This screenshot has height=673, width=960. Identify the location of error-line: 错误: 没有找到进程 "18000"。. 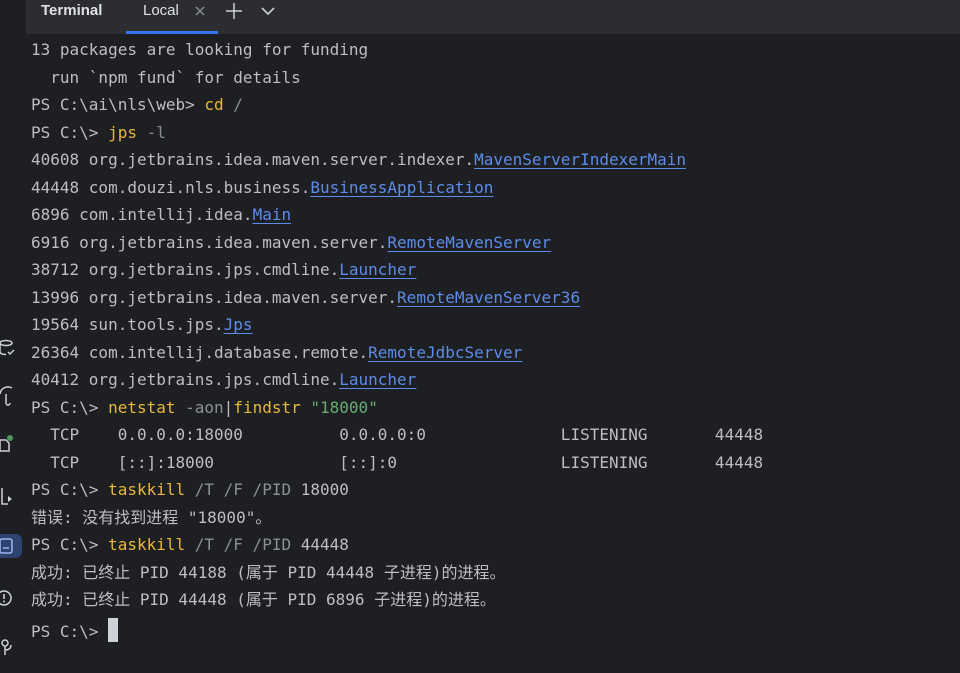
(151, 517).